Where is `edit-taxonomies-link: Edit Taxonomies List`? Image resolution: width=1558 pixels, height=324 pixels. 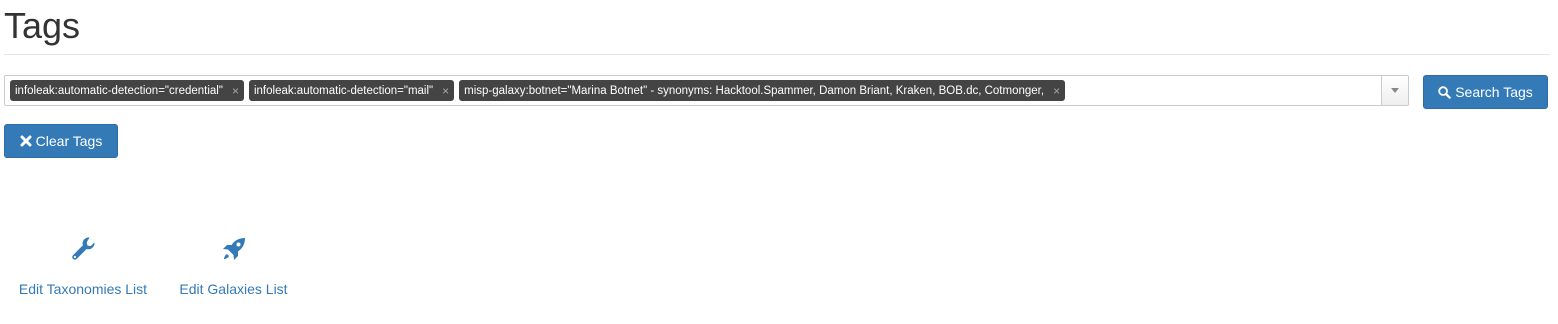 edit-taxonomies-link: Edit Taxonomies List is located at coordinates (83, 265).